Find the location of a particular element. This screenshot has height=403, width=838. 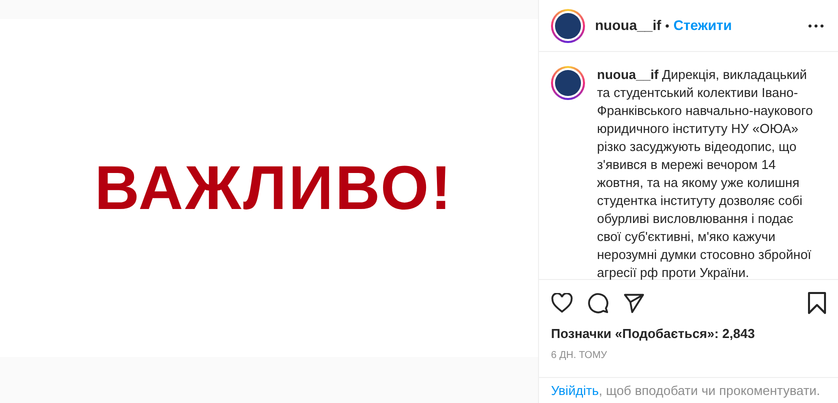

login-link: Увійдіть is located at coordinates (575, 390).